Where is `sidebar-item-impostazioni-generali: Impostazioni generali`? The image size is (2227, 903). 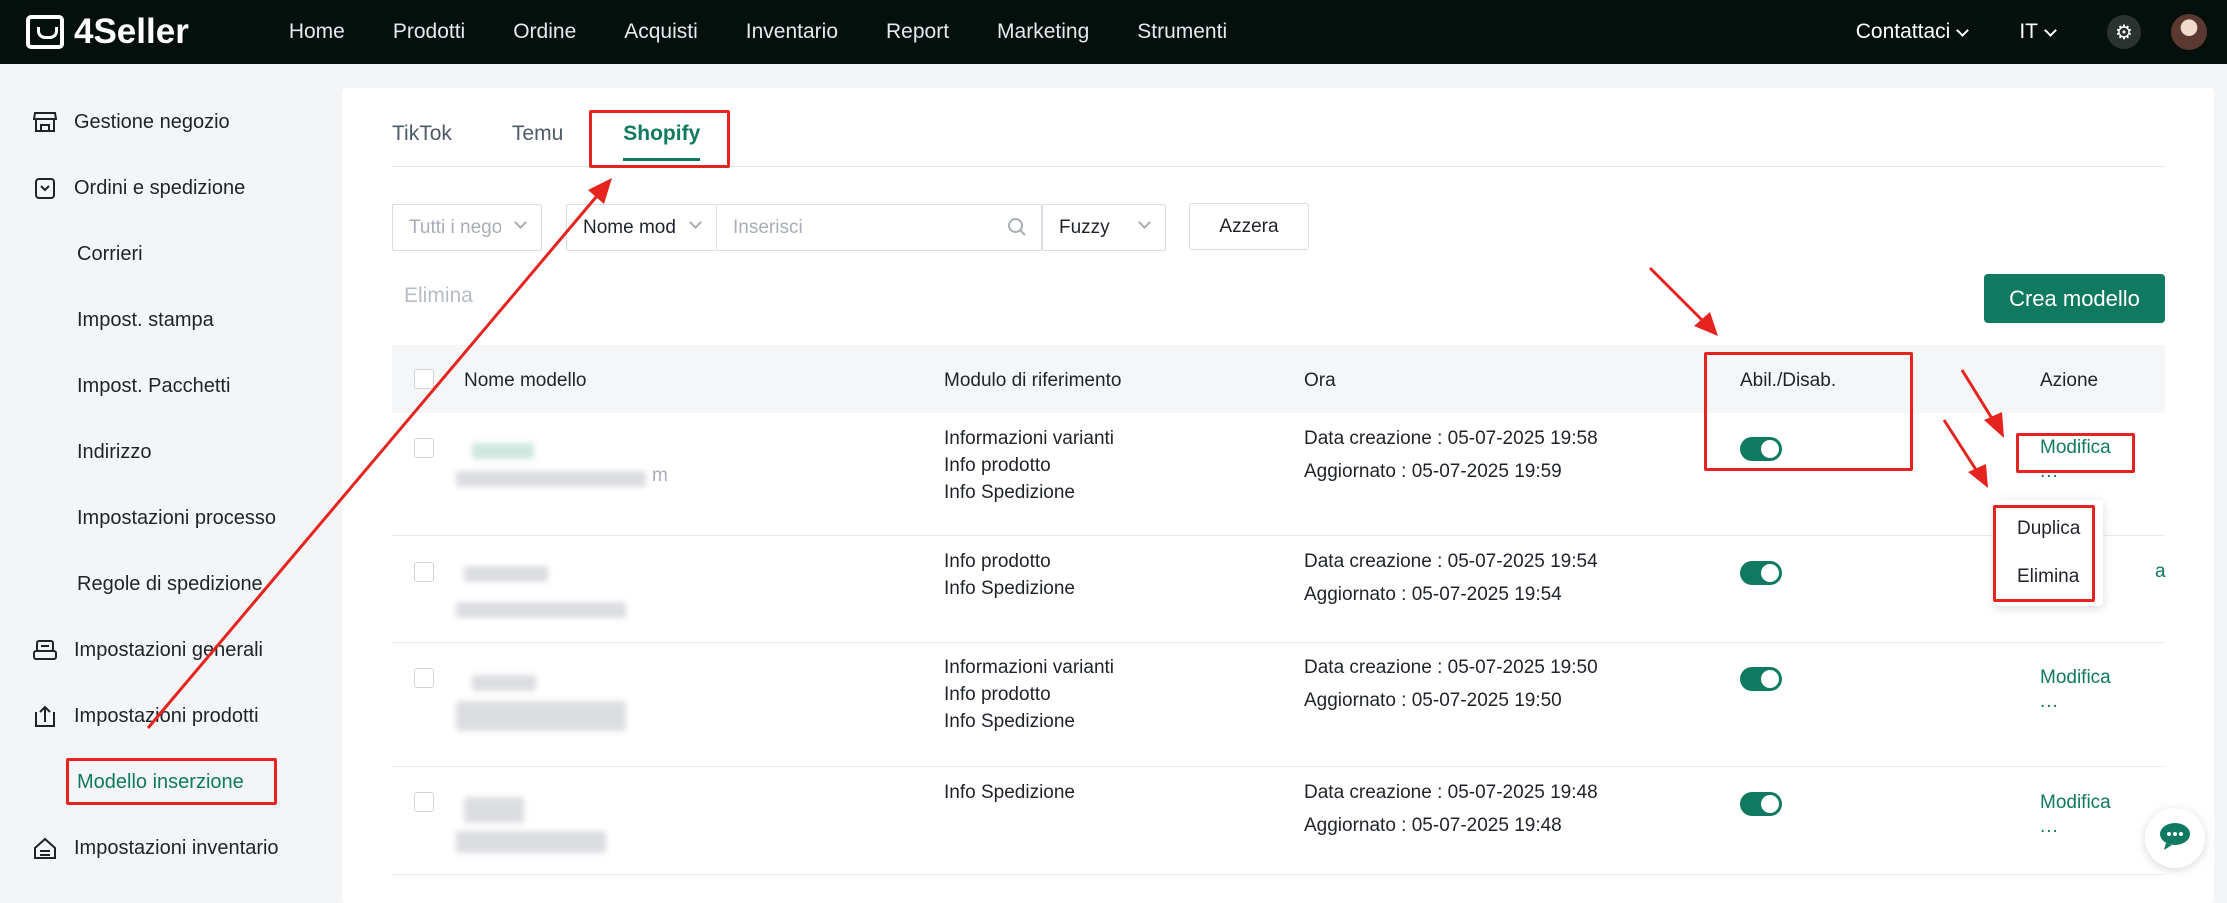
sidebar-item-impostazioni-generali: Impostazioni generali is located at coordinates (131, 650).